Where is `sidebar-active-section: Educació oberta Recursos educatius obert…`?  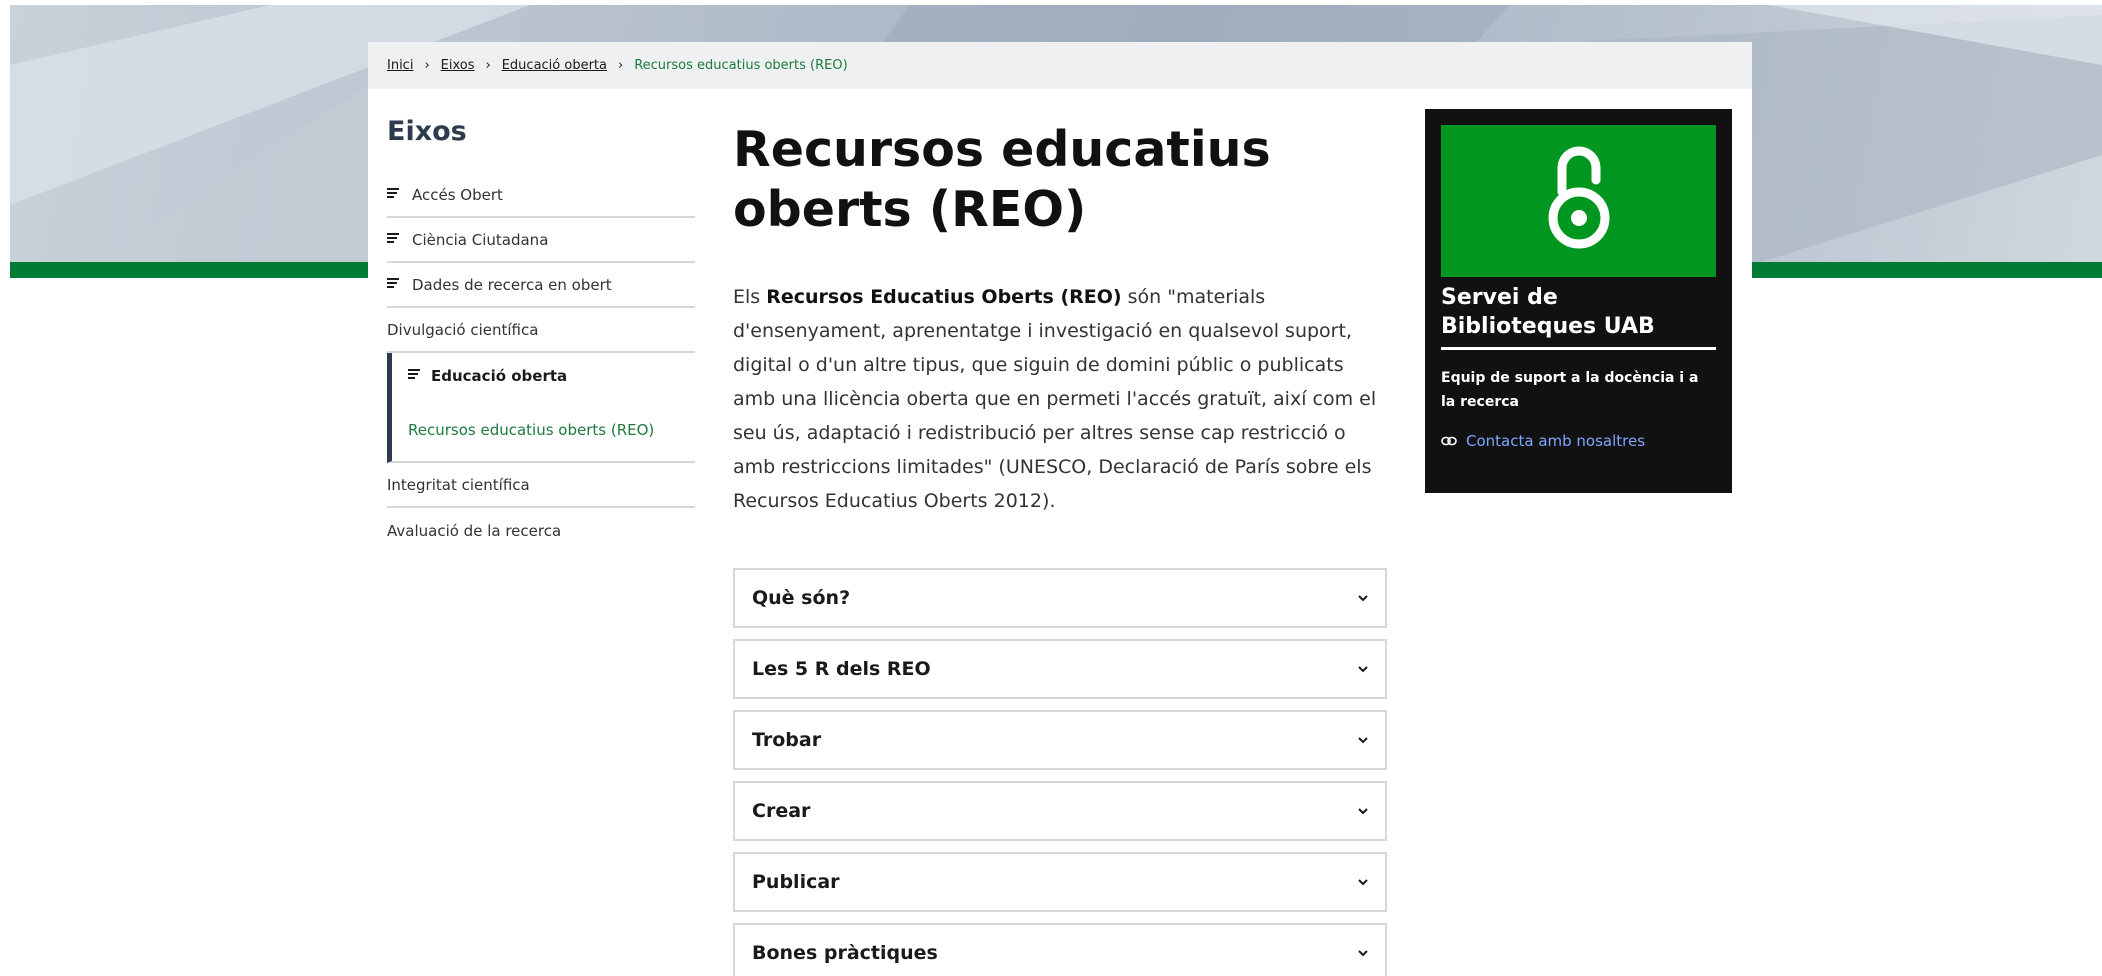 sidebar-active-section: Educació oberta Recursos educatius obert… is located at coordinates (541, 408).